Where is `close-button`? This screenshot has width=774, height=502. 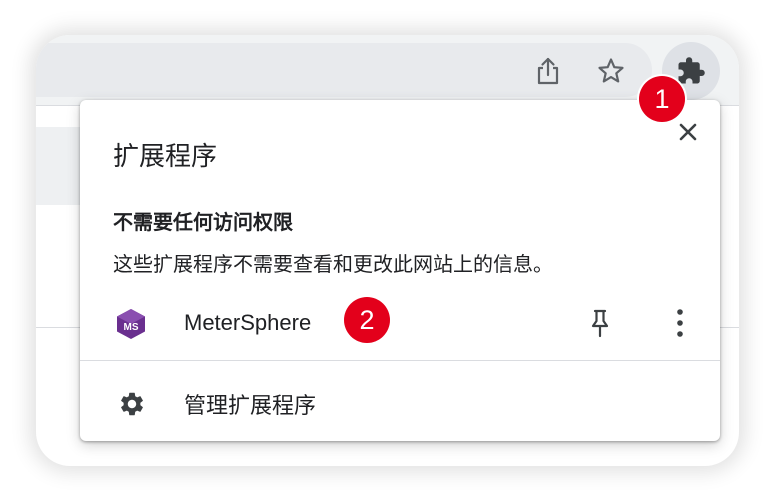
close-button is located at coordinates (688, 132).